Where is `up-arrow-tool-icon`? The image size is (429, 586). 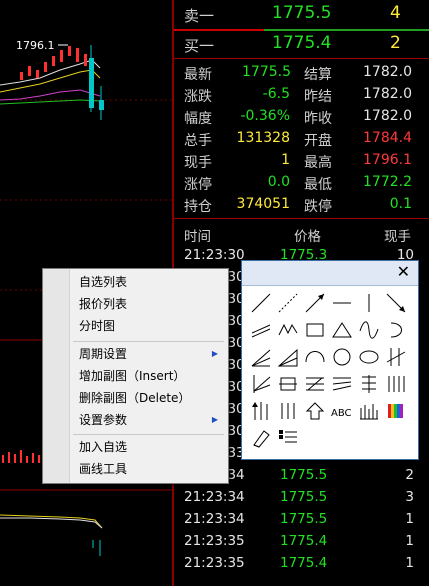 up-arrow-tool-icon is located at coordinates (315, 411).